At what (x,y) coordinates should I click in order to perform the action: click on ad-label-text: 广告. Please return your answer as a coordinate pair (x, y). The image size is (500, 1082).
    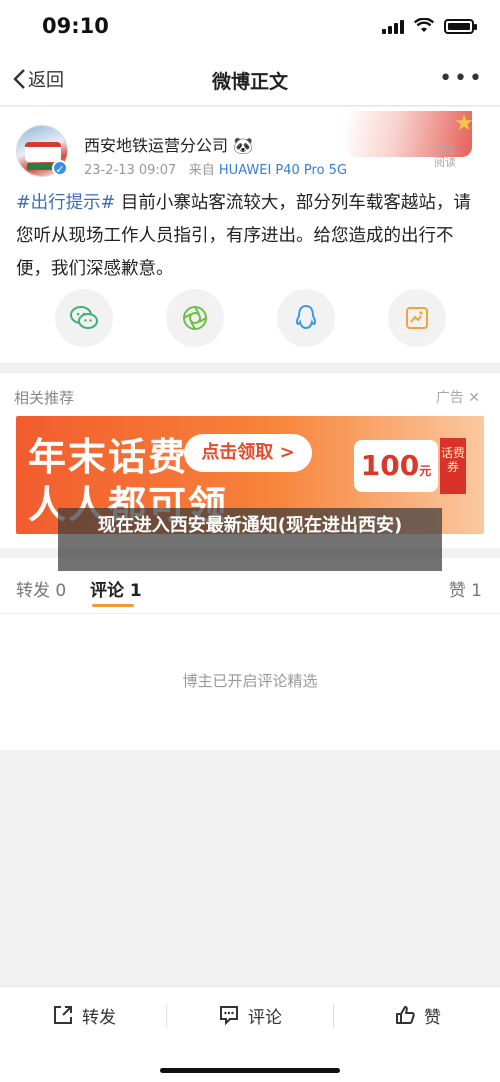
    Looking at the image, I should click on (449, 398).